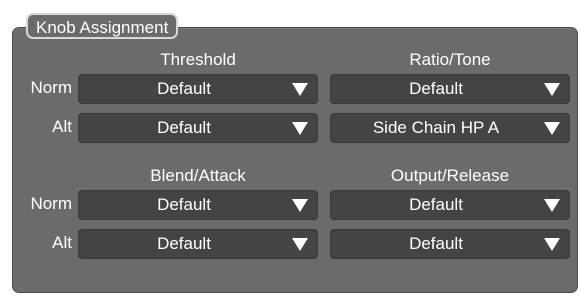 The height and width of the screenshot is (297, 581). What do you see at coordinates (198, 59) in the screenshot?
I see `column-heading-threshold: Threshold` at bounding box center [198, 59].